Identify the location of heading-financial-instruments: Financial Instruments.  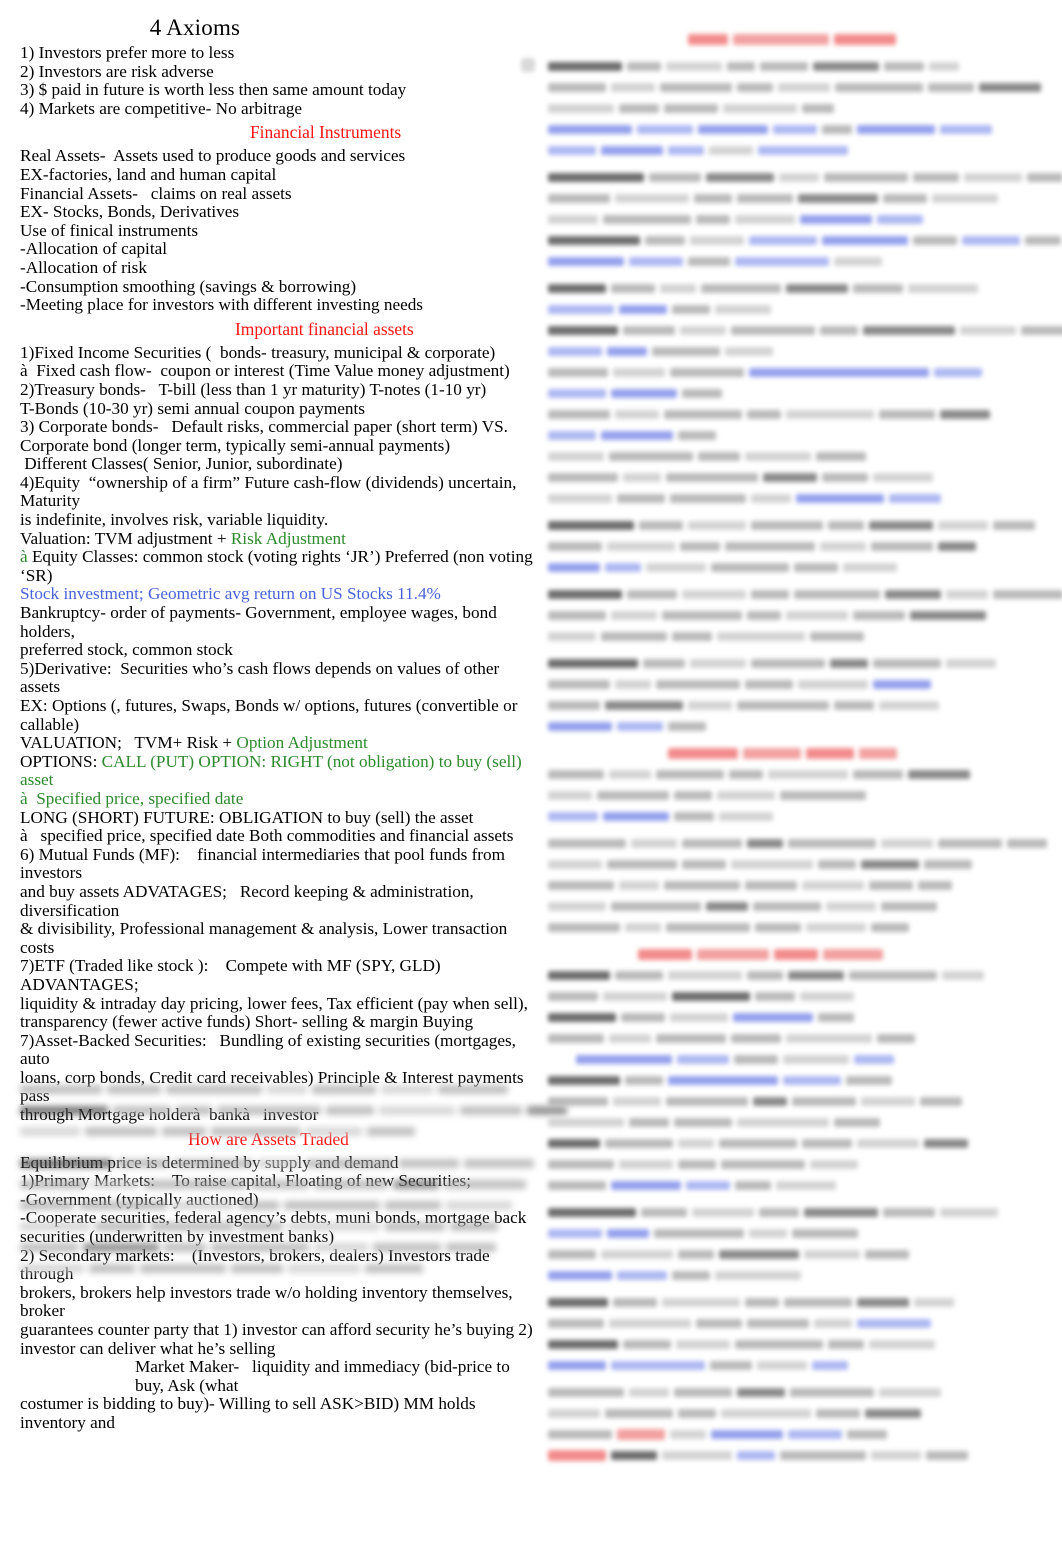
(326, 132).